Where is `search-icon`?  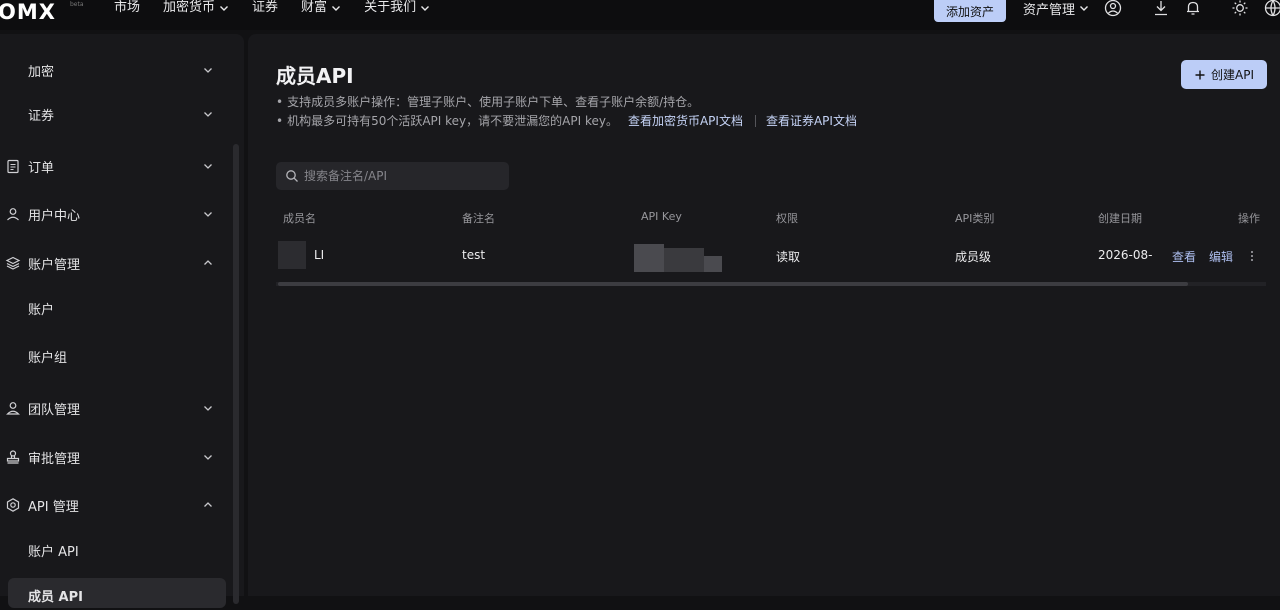
search-icon is located at coordinates (292, 176).